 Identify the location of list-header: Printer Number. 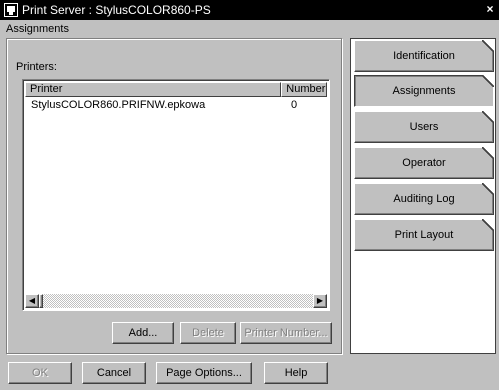
(176, 89).